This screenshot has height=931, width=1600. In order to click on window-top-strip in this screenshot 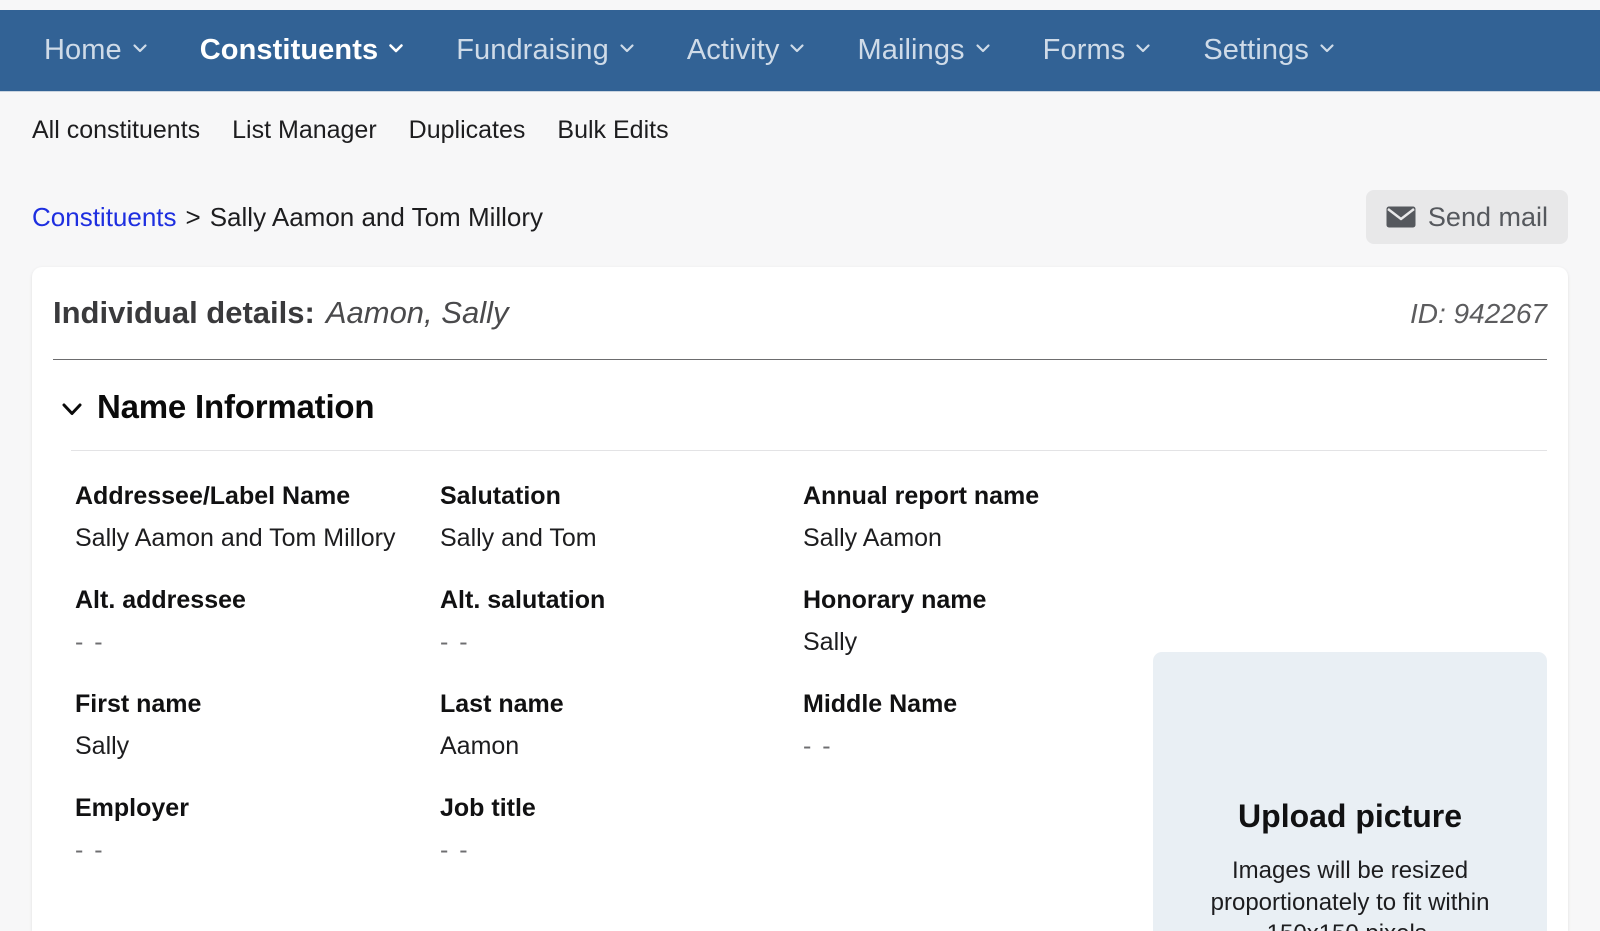, I will do `click(800, 5)`.